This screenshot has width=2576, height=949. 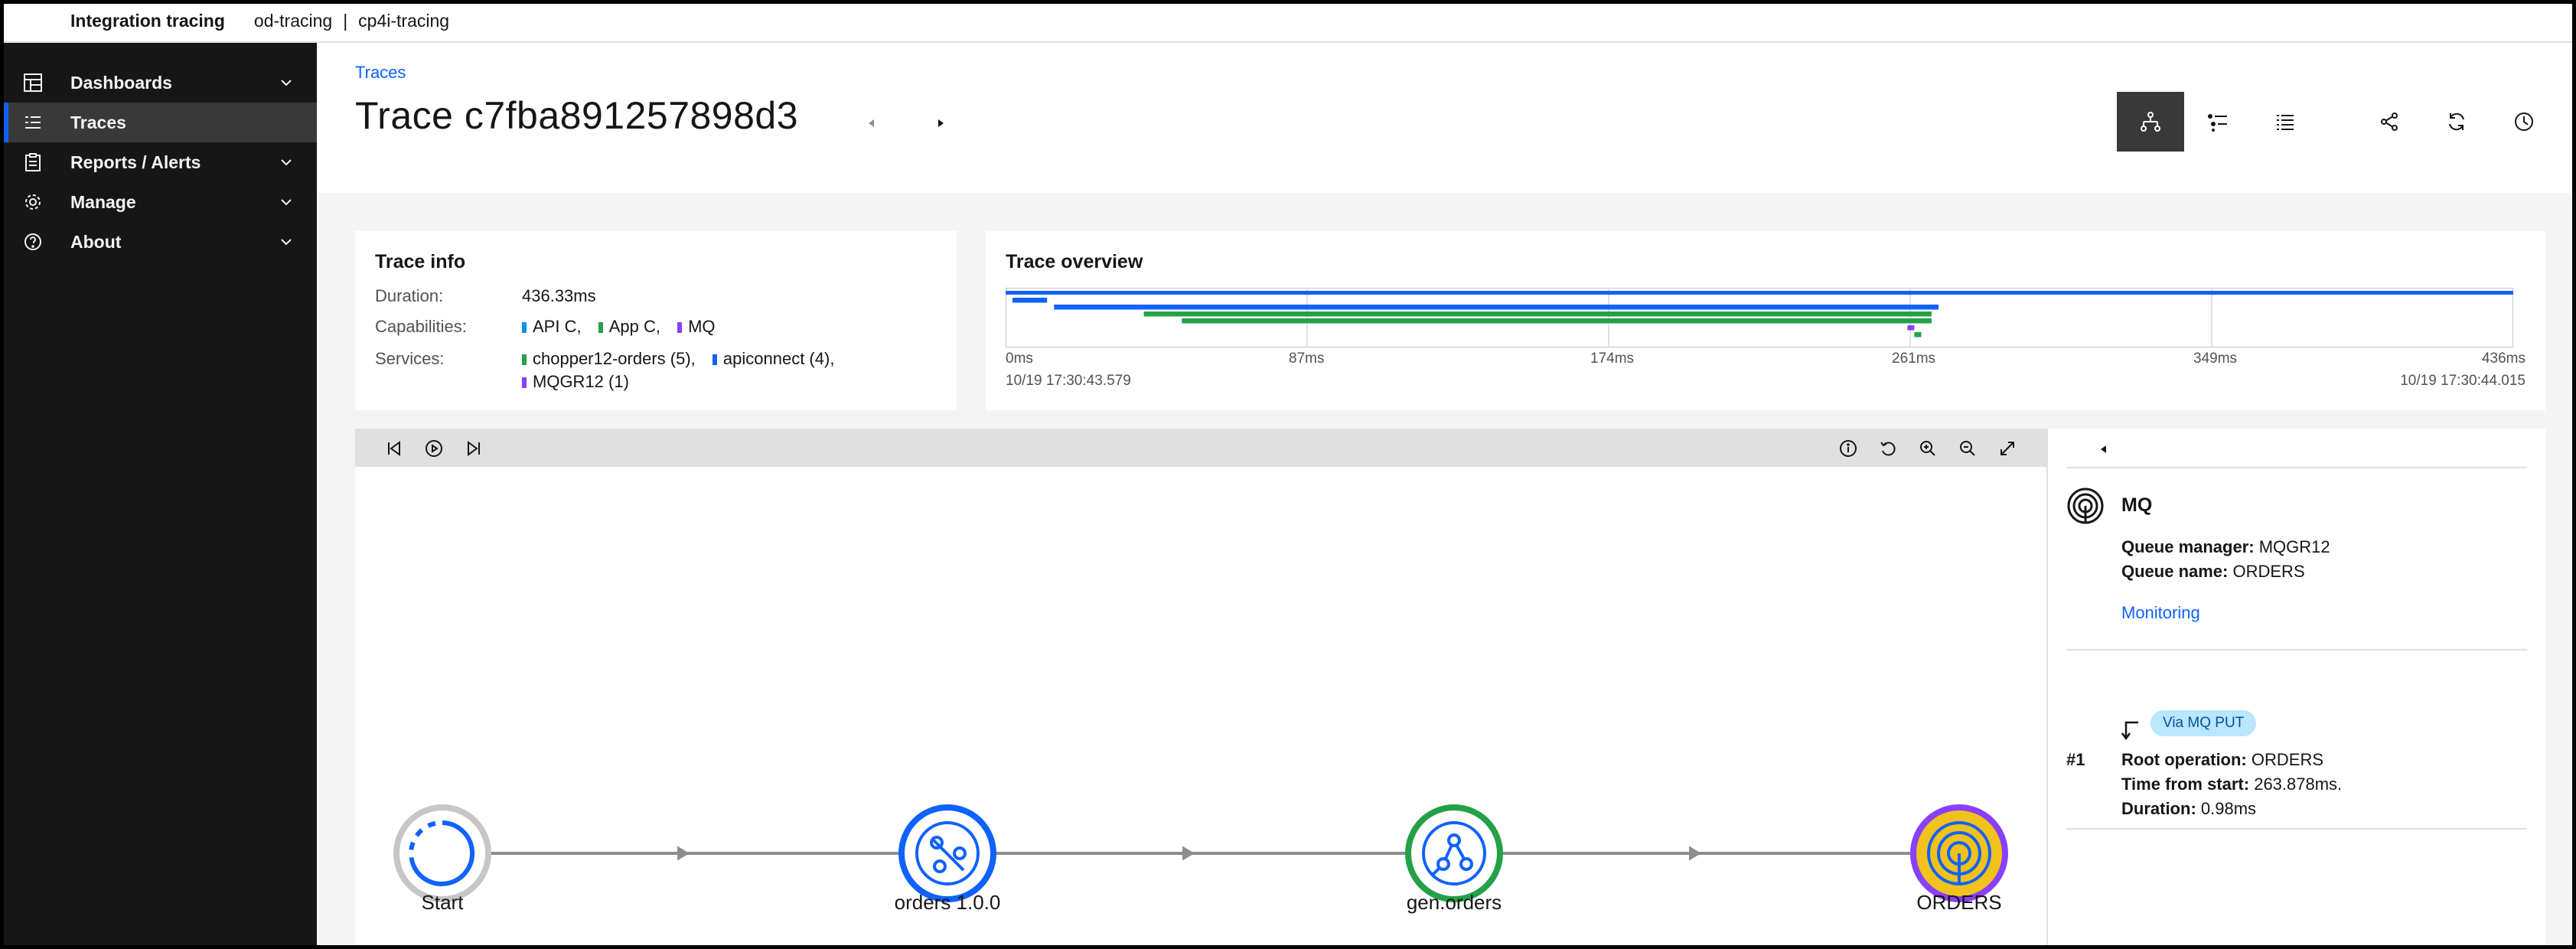 I want to click on timeline-tick-label: 0ms, so click(x=1019, y=359).